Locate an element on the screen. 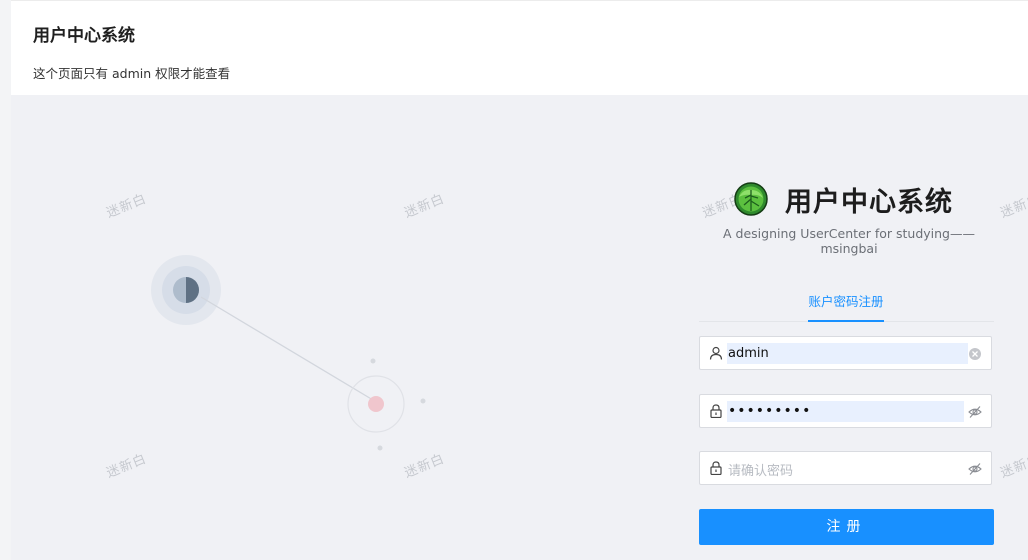 The width and height of the screenshot is (1028, 560). login-tabs: 账户密码注册 is located at coordinates (846, 303).